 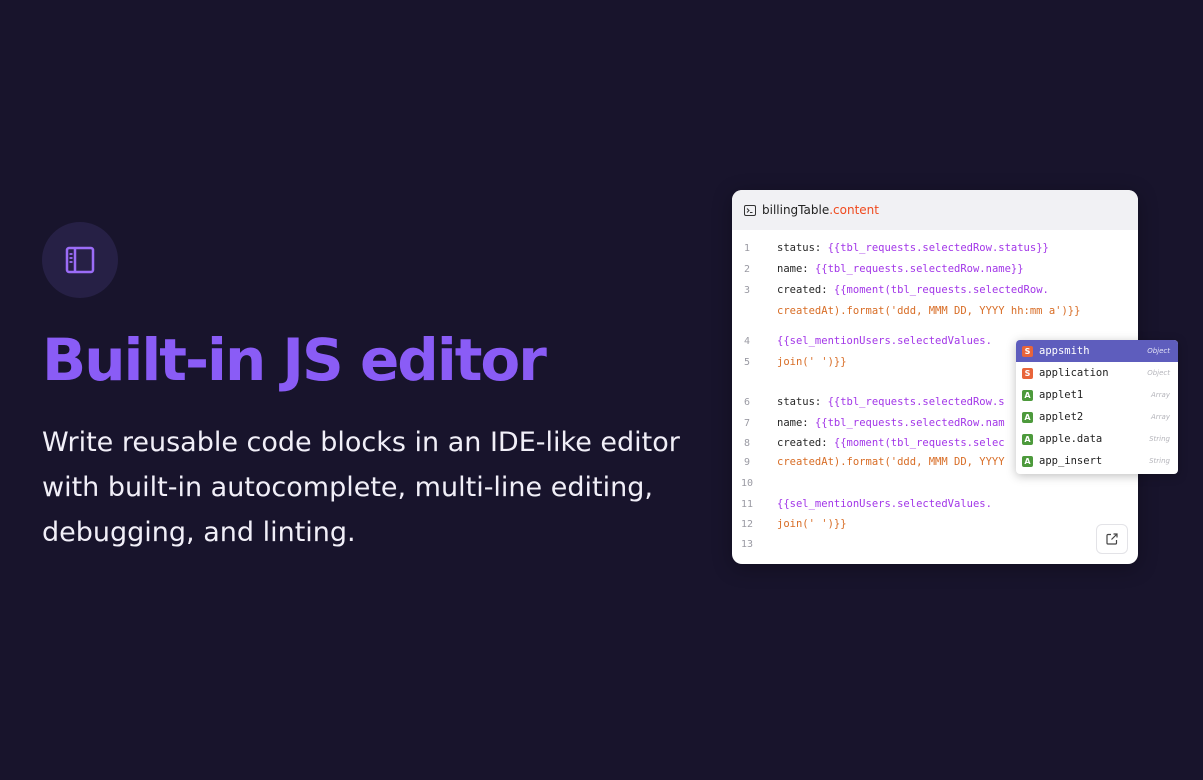 What do you see at coordinates (796, 210) in the screenshot?
I see `editor-title-object: billingTable` at bounding box center [796, 210].